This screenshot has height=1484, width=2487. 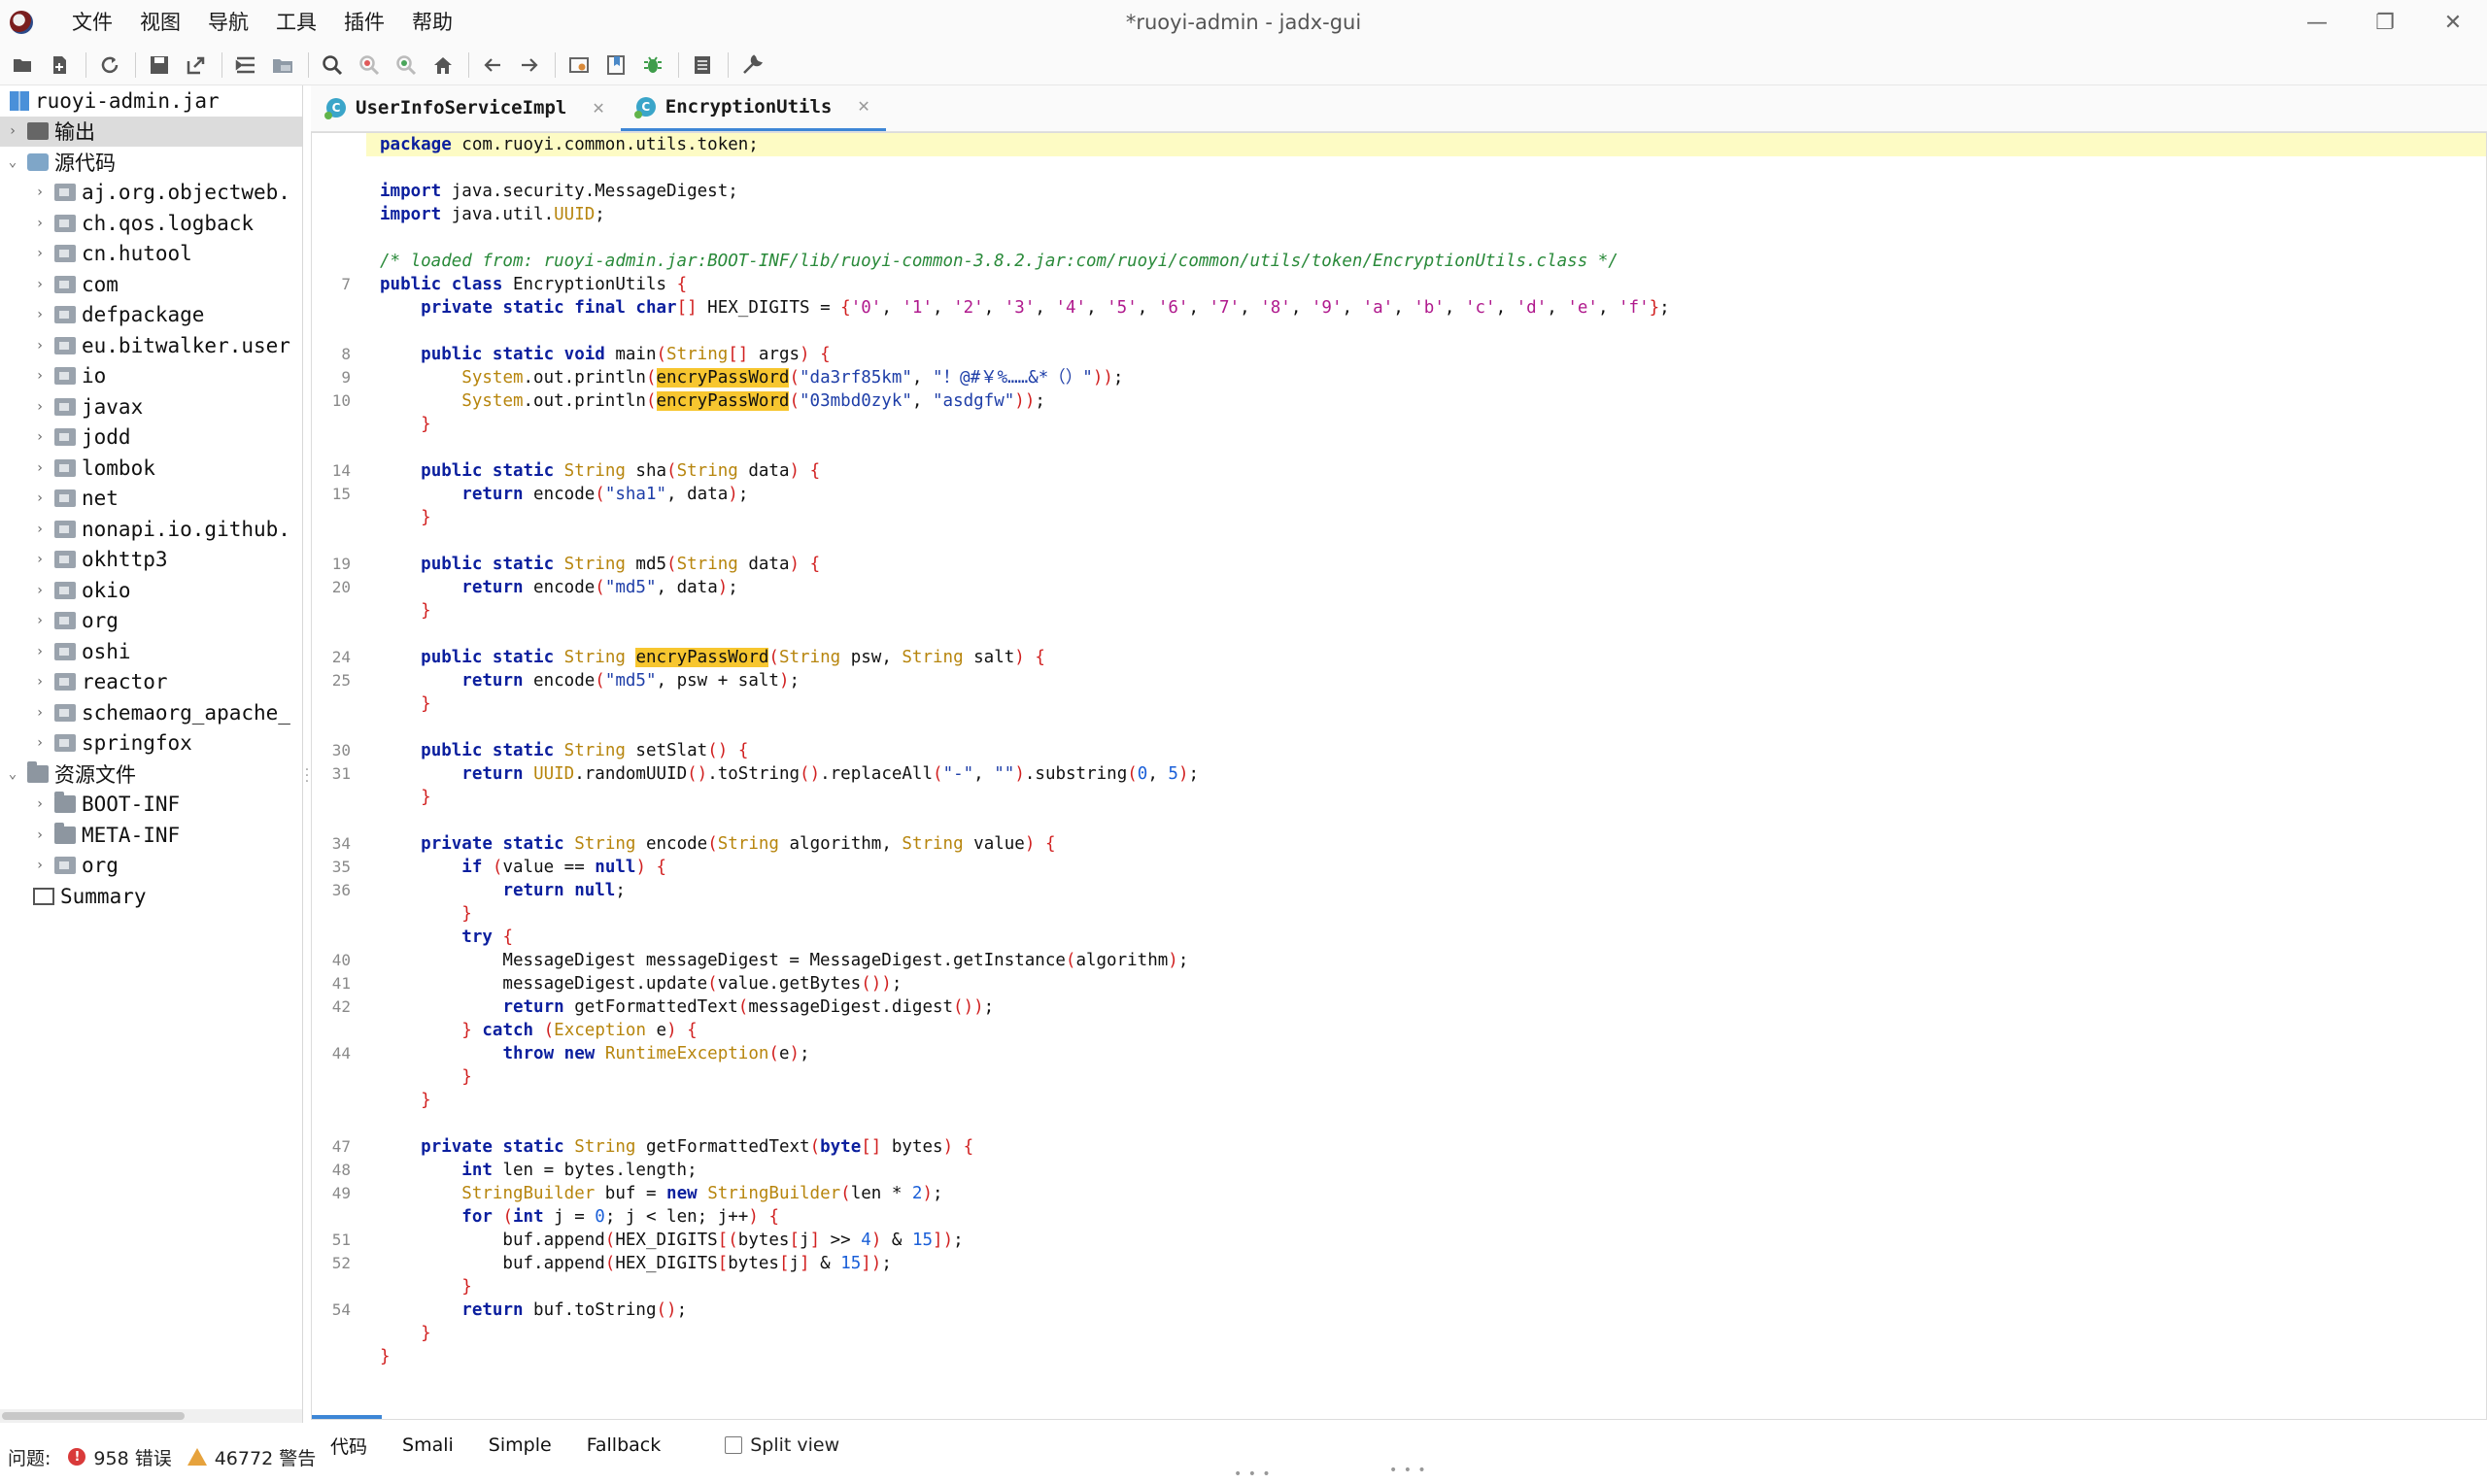 What do you see at coordinates (92, 22) in the screenshot?
I see `menu-file: 文件` at bounding box center [92, 22].